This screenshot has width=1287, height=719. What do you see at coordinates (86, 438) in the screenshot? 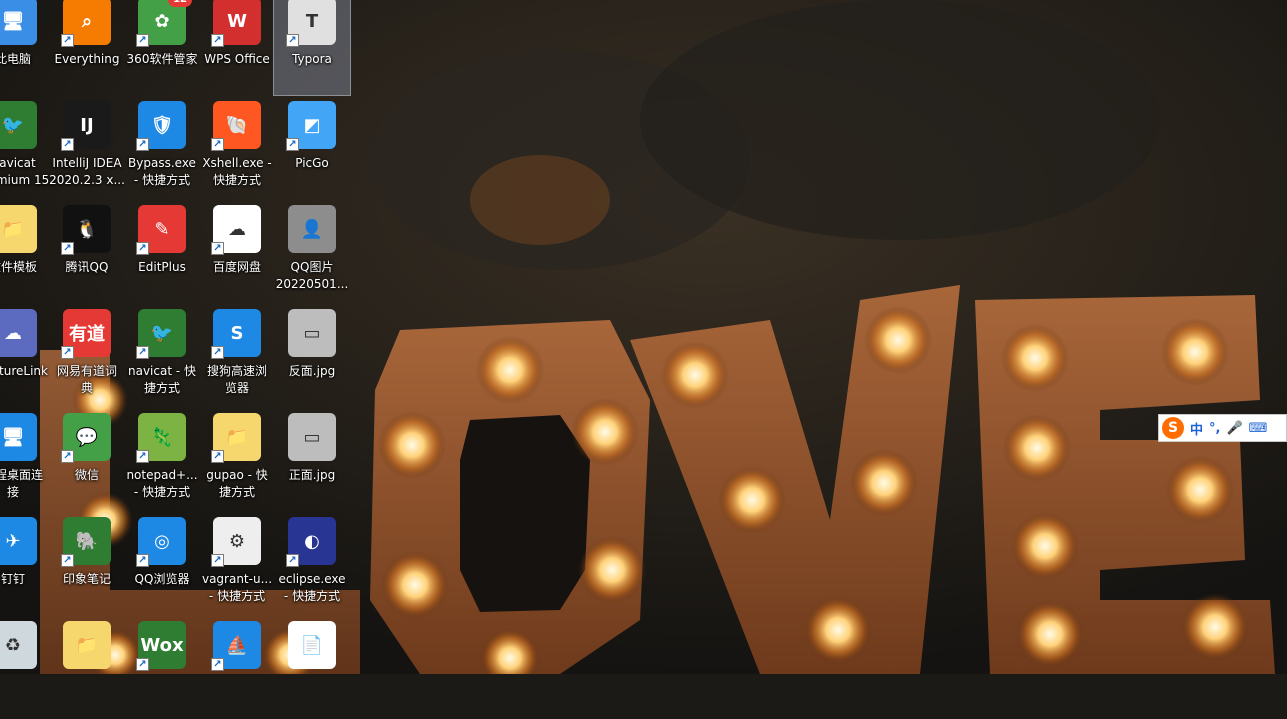
I see `app-icon: 💬 ↗` at bounding box center [86, 438].